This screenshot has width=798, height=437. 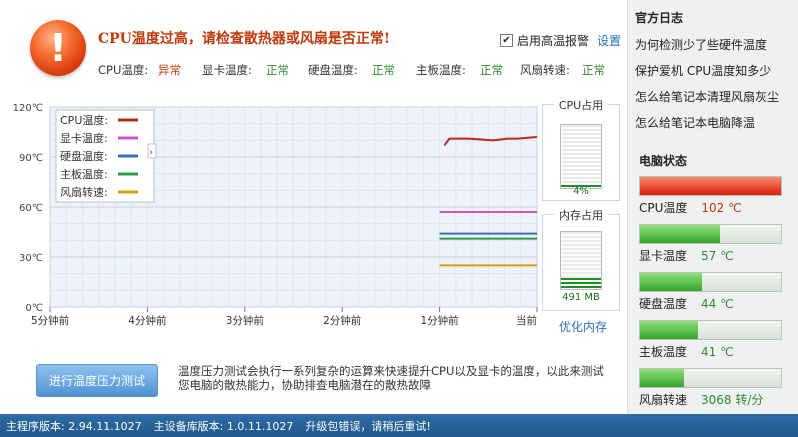 I want to click on disk-temp-readout: 硬盘温度 44 ℃, so click(x=686, y=303).